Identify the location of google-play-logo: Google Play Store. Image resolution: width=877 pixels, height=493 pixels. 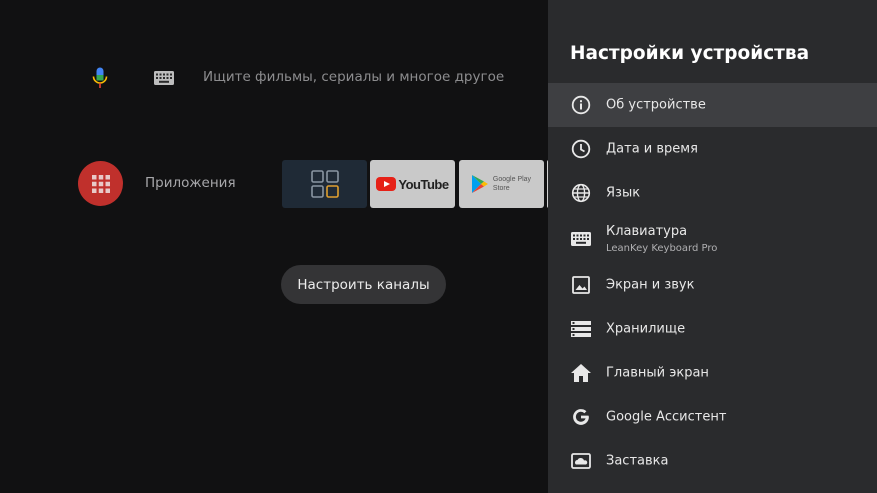
(501, 184).